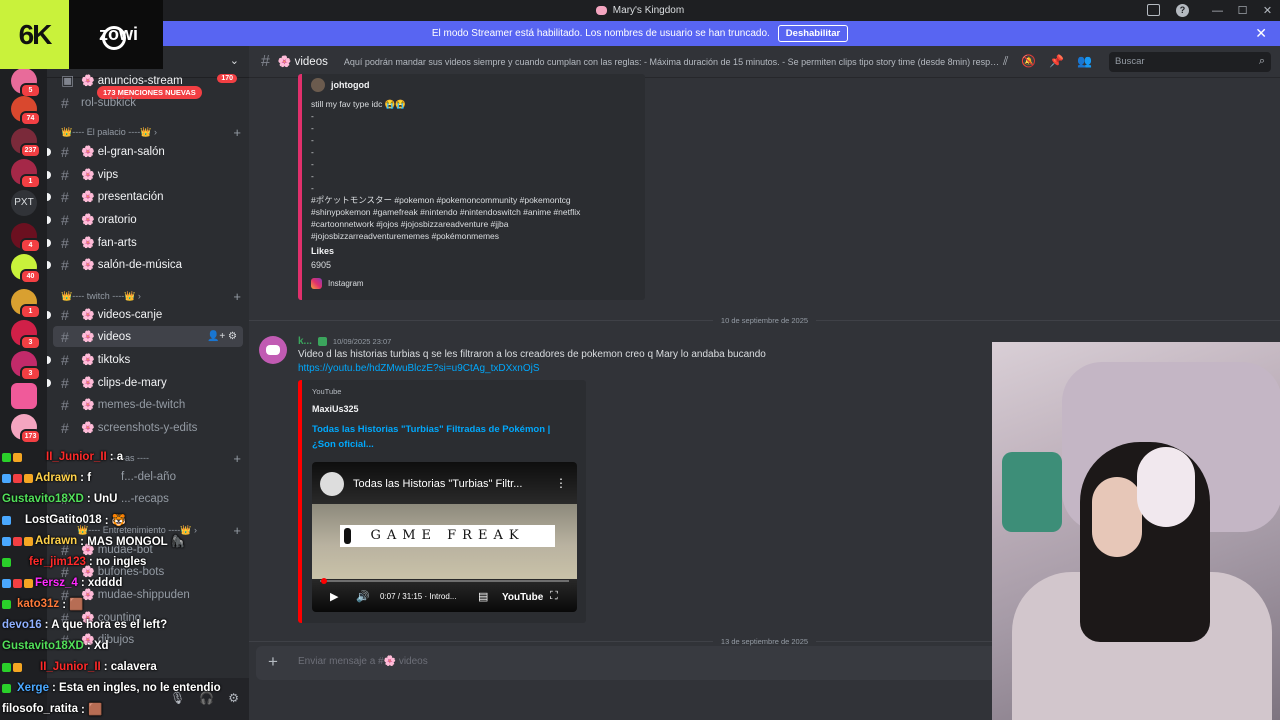 The height and width of the screenshot is (720, 1280). I want to click on play-icon: ▶, so click(334, 596).